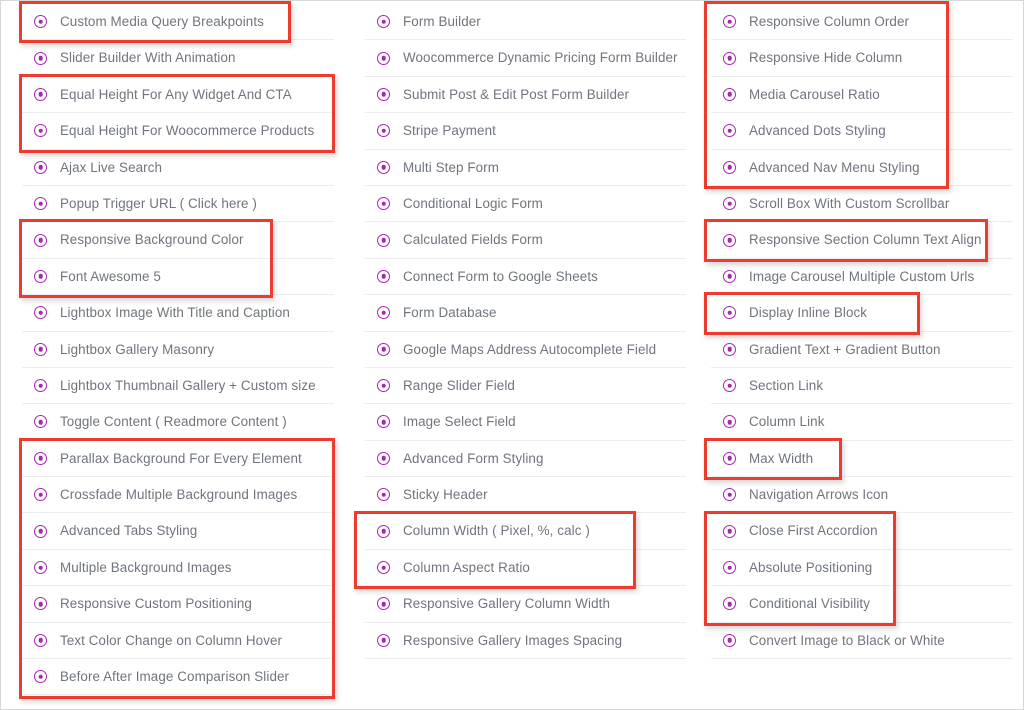 The height and width of the screenshot is (710, 1024). What do you see at coordinates (829, 21) in the screenshot?
I see `feature-item-label: Responsive Column Order` at bounding box center [829, 21].